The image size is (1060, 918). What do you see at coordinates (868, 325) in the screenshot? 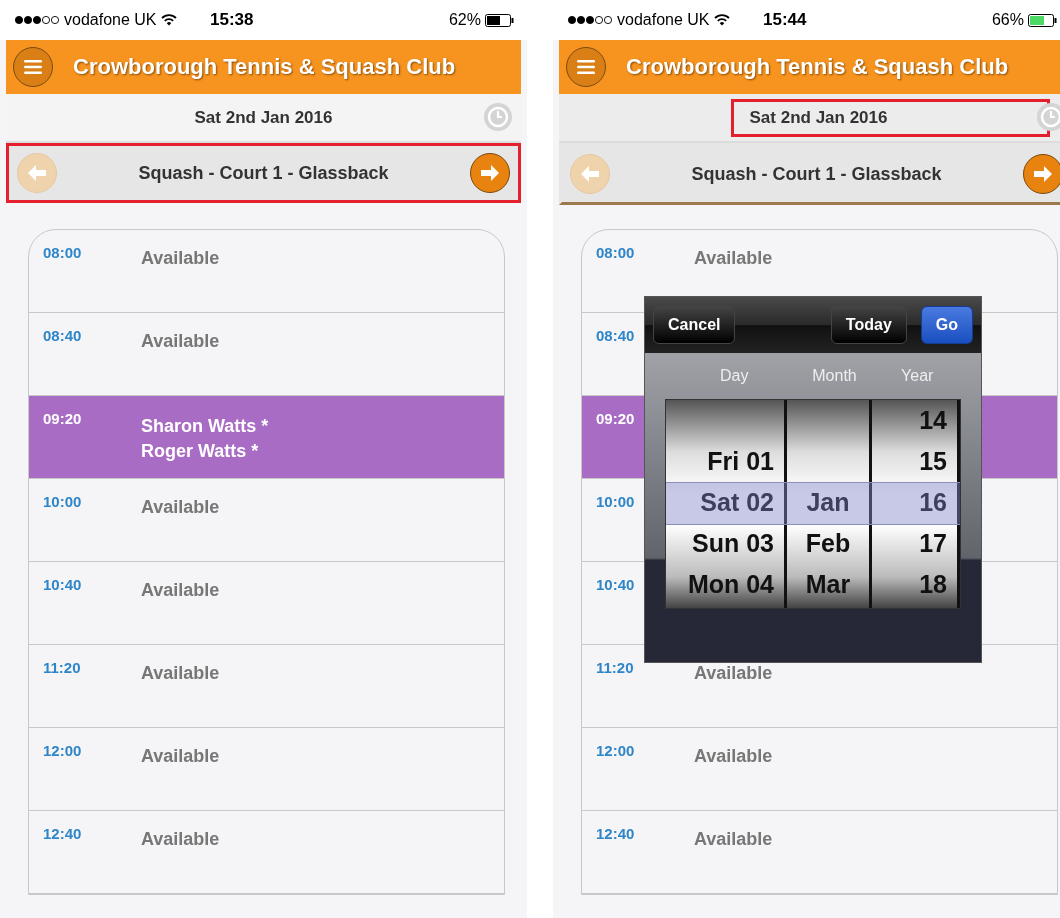
I see `picker-button: Today` at bounding box center [868, 325].